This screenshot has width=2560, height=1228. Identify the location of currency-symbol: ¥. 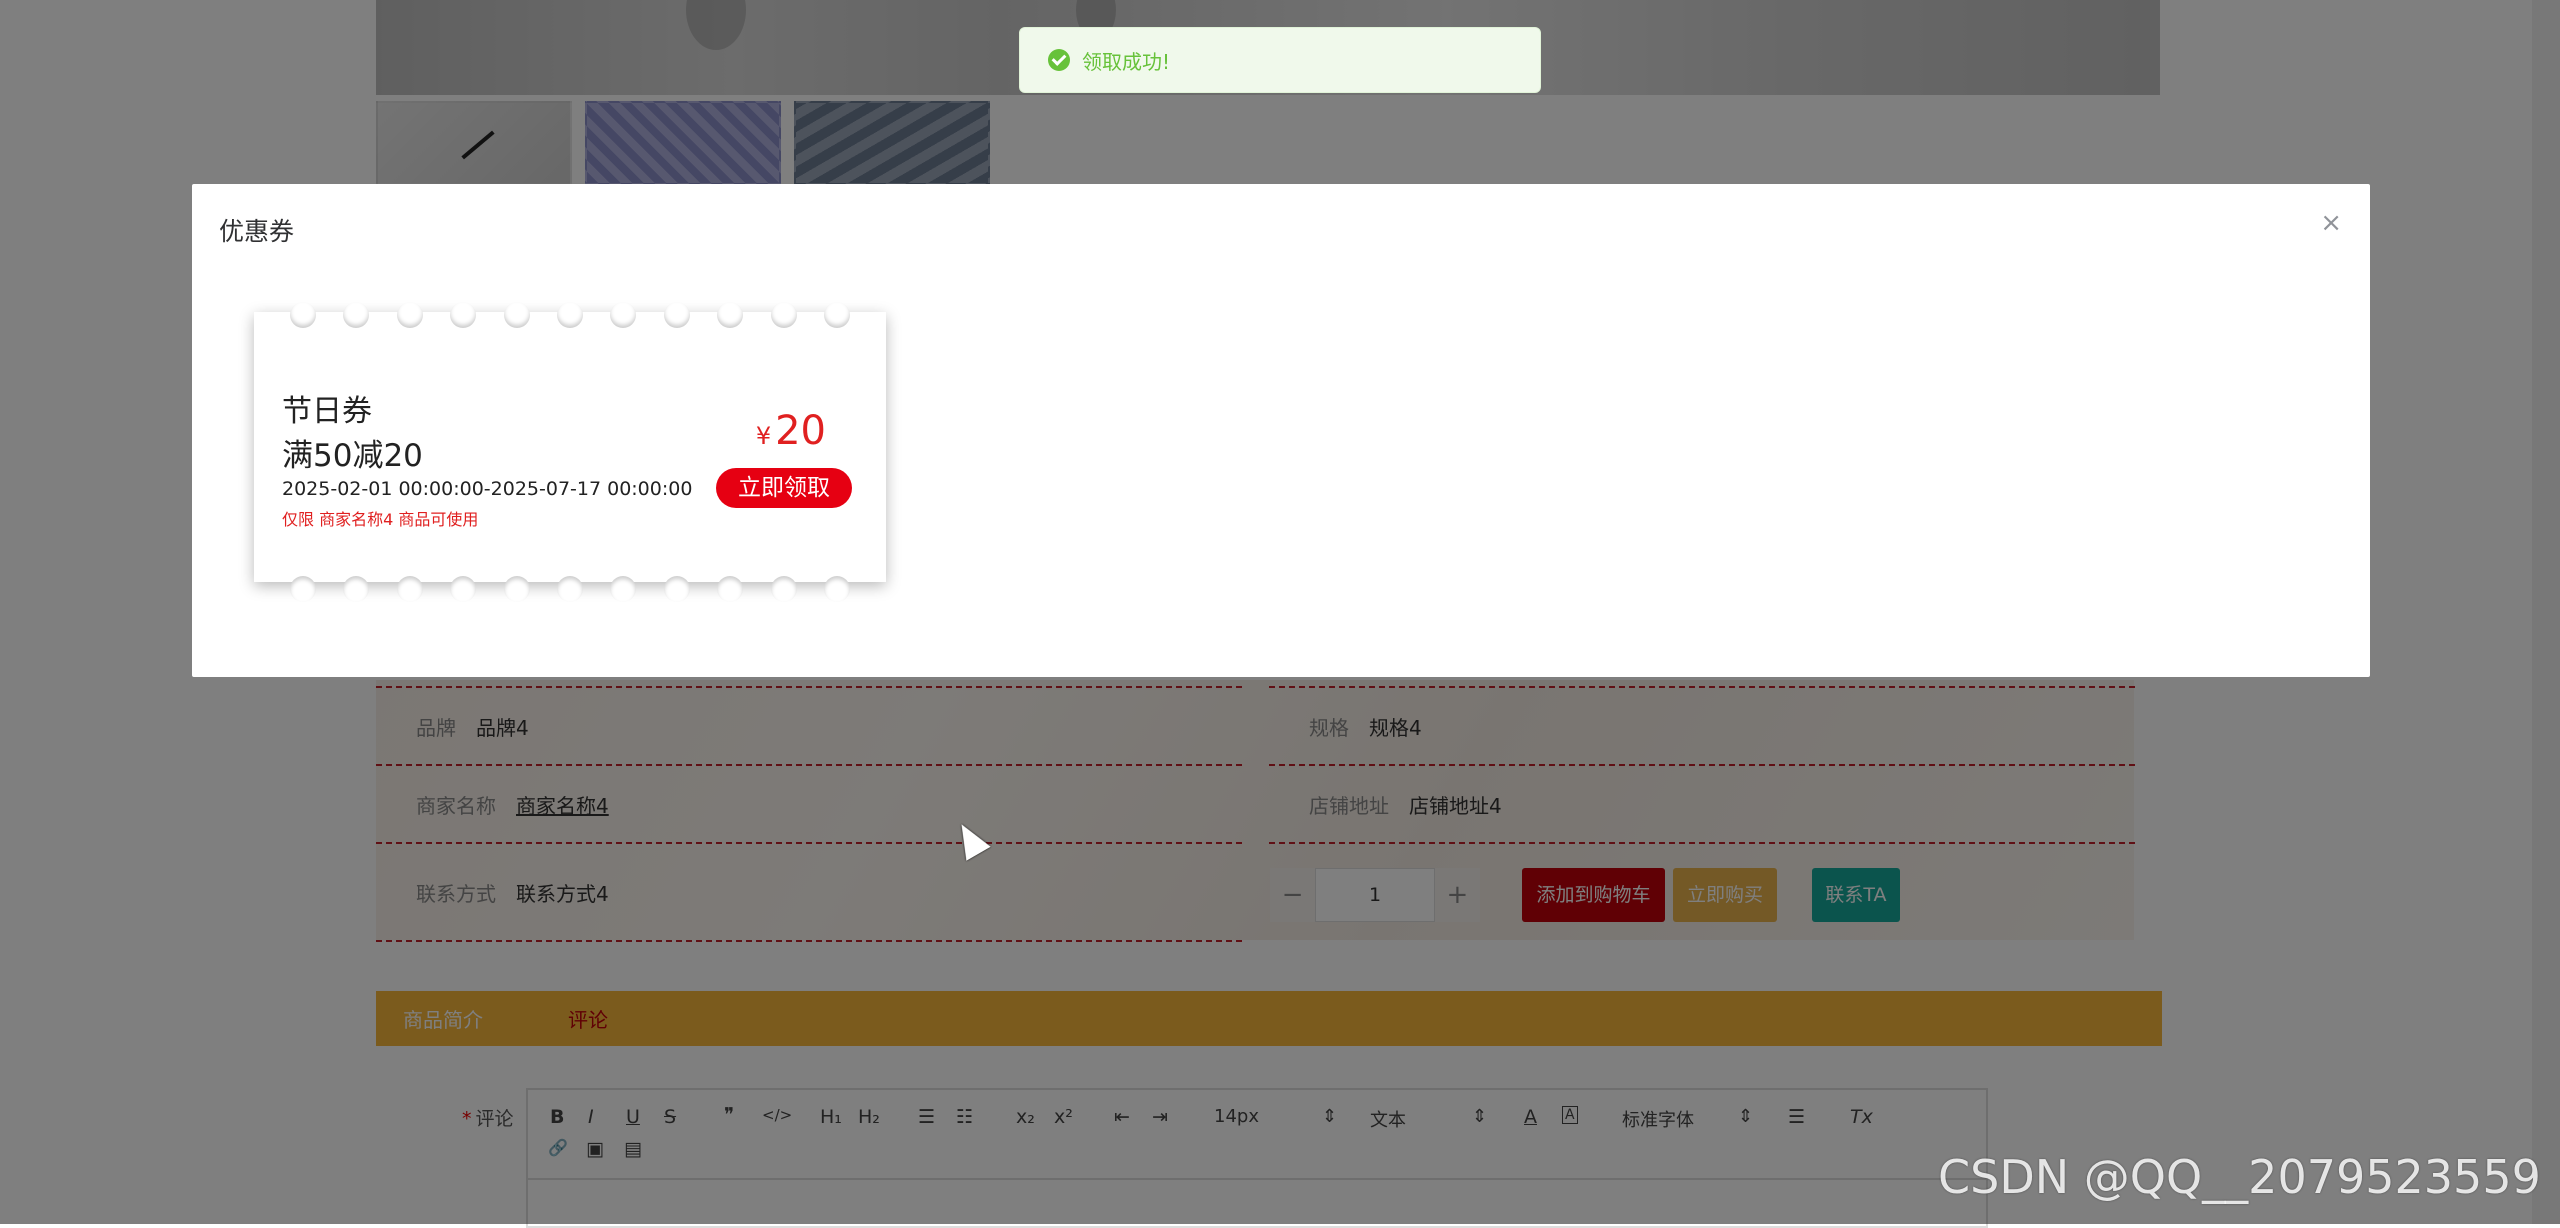
(763, 436).